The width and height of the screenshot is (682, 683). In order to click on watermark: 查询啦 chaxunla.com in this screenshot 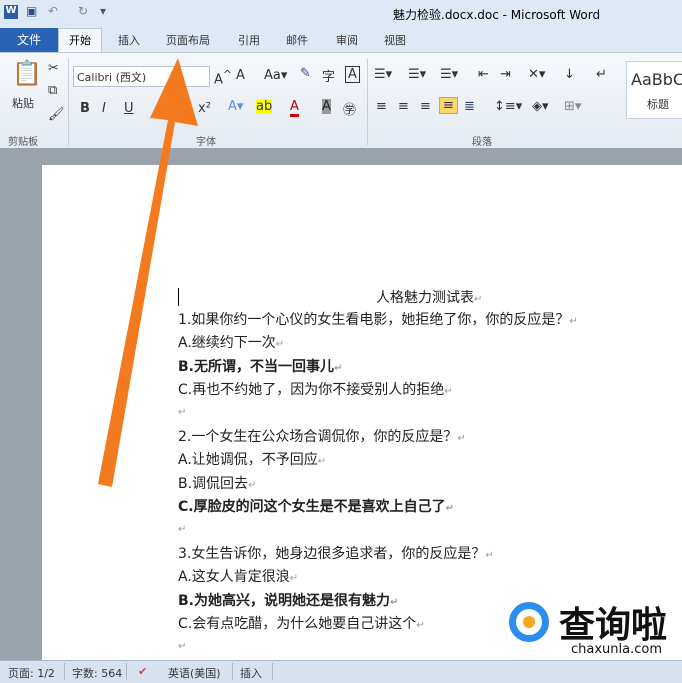, I will do `click(590, 628)`.